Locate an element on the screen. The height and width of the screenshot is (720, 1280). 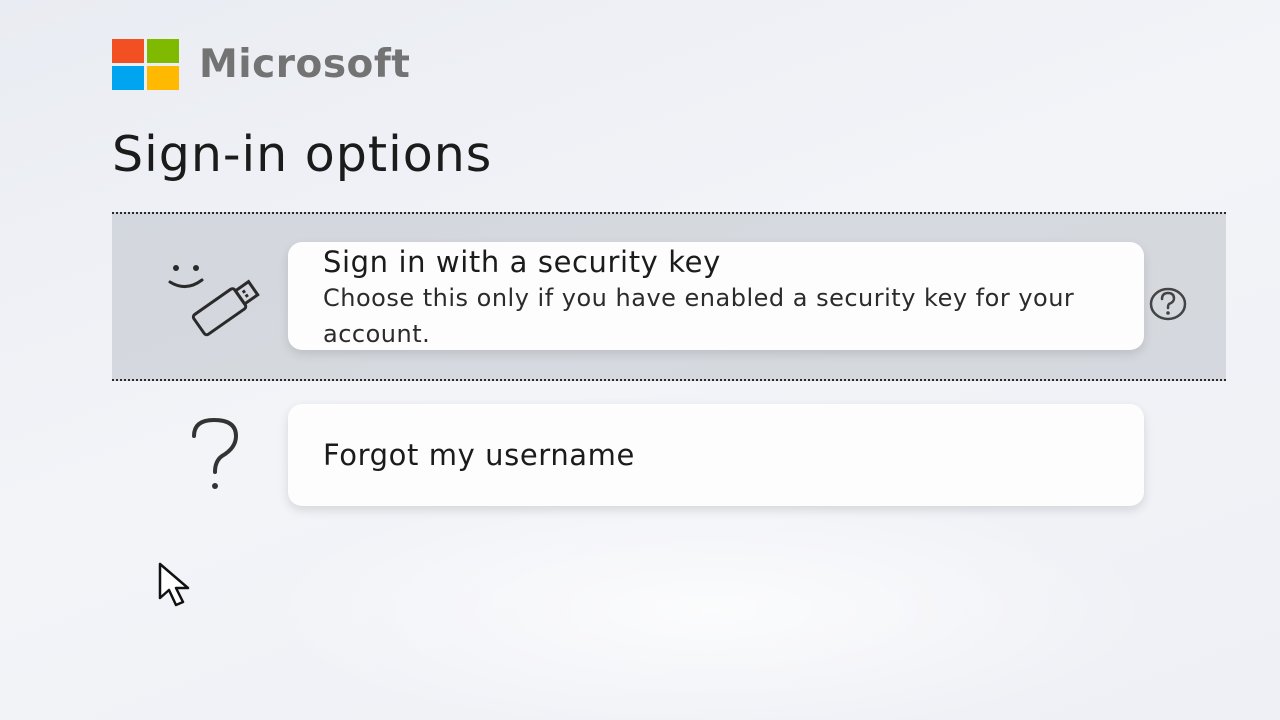
logo-wordmark: Microsoft is located at coordinates (305, 64).